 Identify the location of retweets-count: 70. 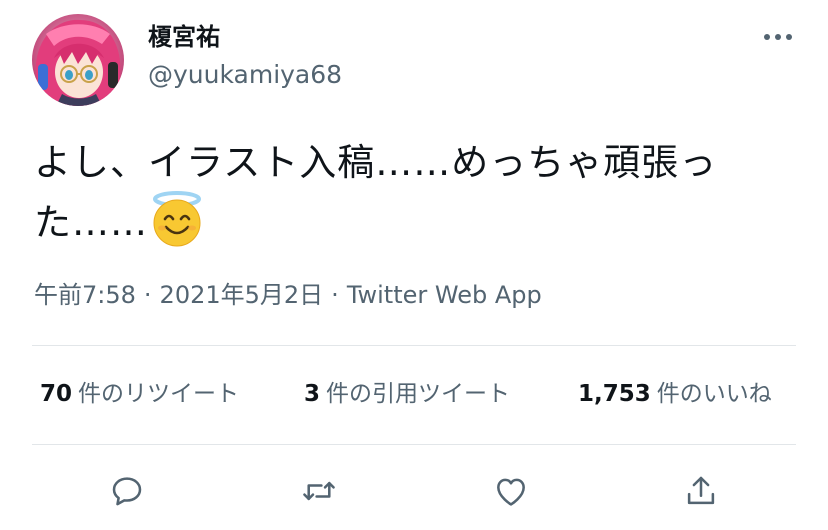
(56, 394).